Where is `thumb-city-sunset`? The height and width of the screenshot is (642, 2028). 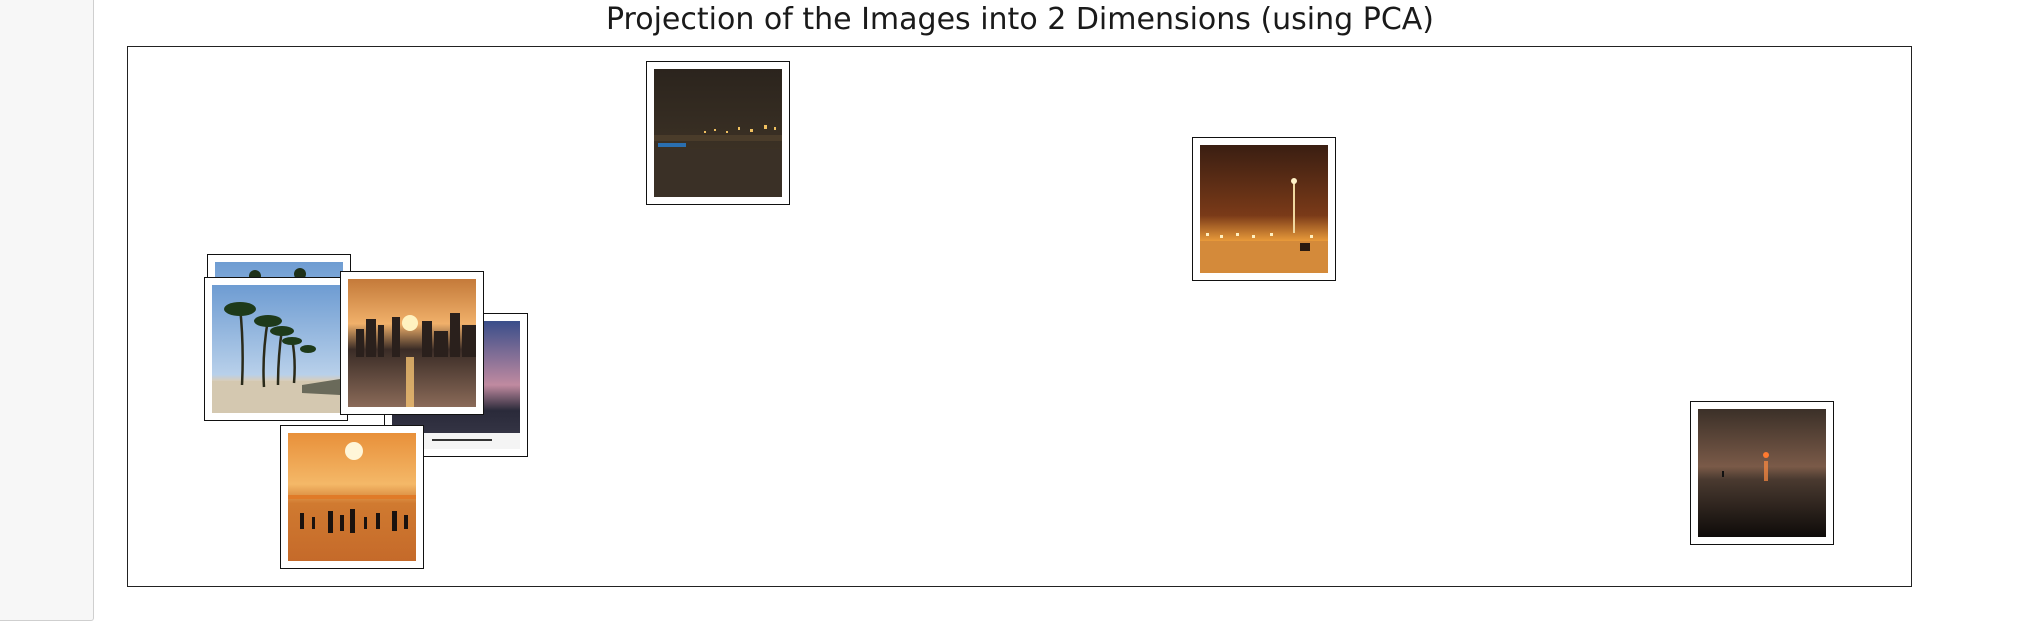
thumb-city-sunset is located at coordinates (412, 343).